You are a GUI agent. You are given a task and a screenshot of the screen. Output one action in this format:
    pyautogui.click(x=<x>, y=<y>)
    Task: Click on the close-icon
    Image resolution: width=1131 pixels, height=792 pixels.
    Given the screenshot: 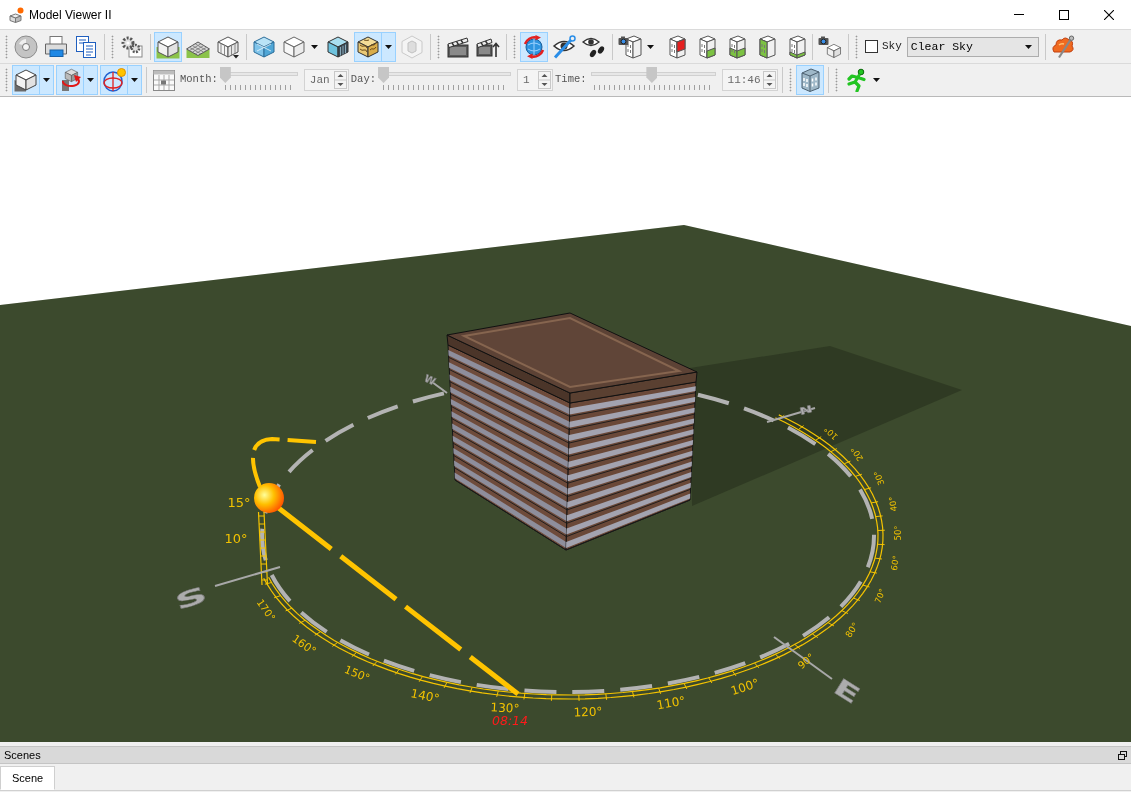 What is the action you would take?
    pyautogui.click(x=1108, y=14)
    